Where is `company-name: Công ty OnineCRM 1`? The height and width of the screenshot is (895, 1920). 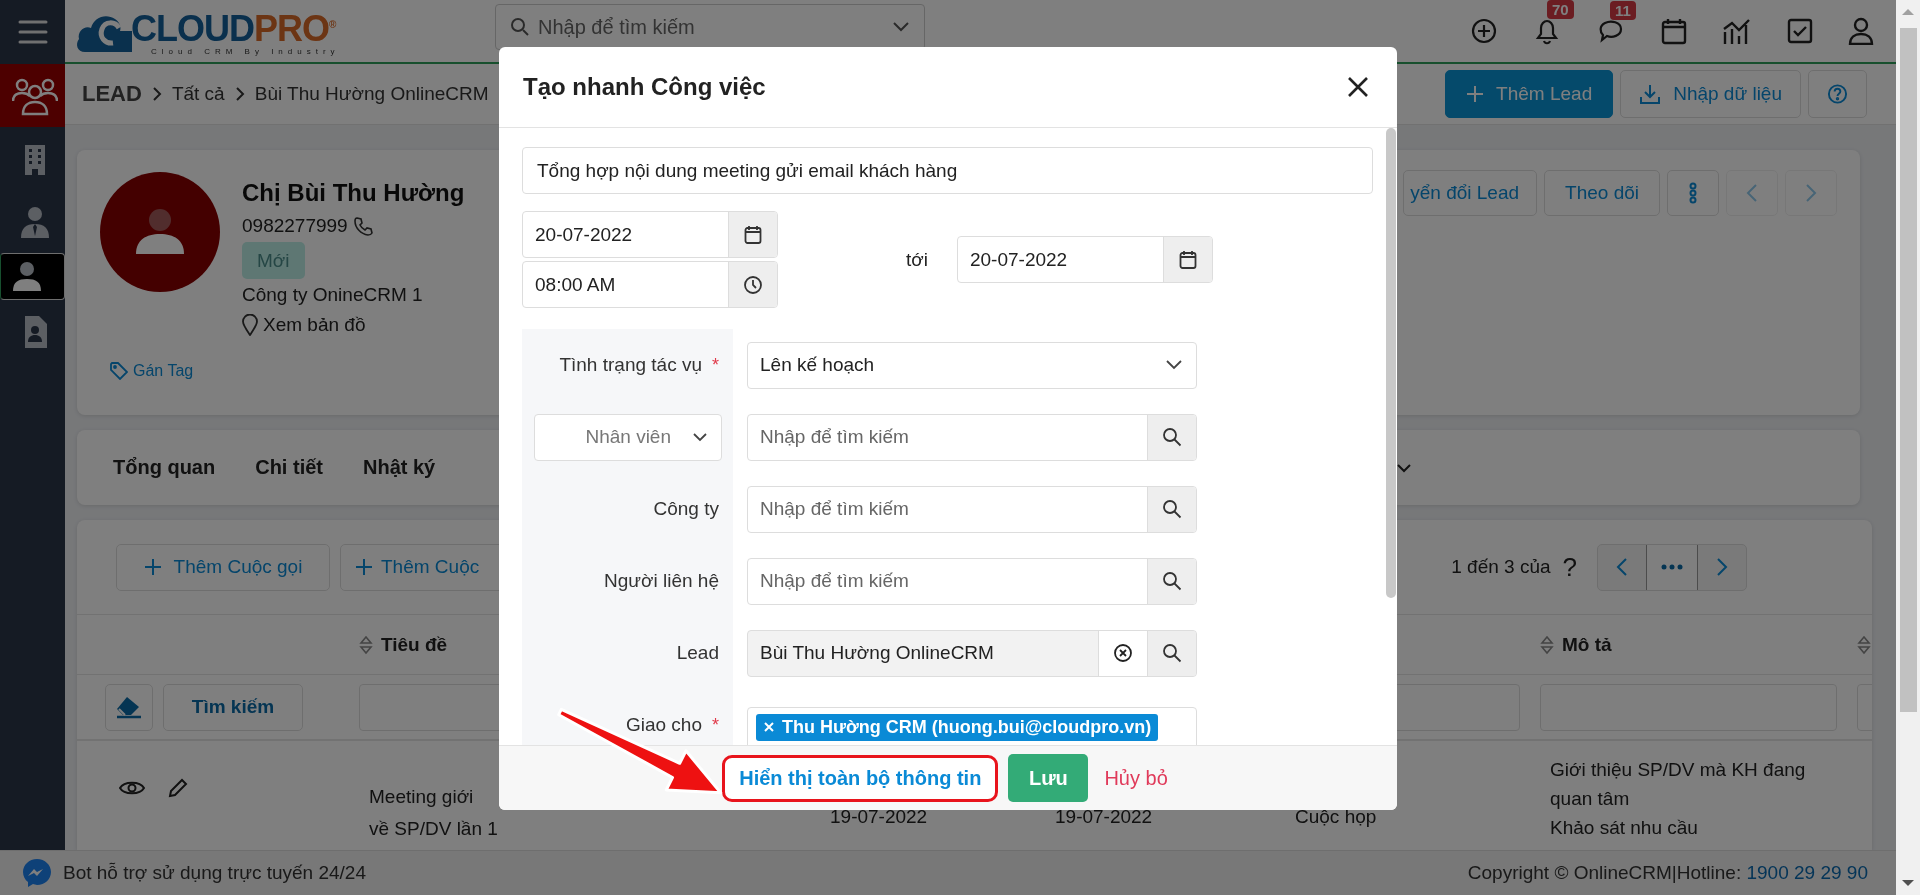
company-name: Công ty OnineCRM 1 is located at coordinates (332, 295).